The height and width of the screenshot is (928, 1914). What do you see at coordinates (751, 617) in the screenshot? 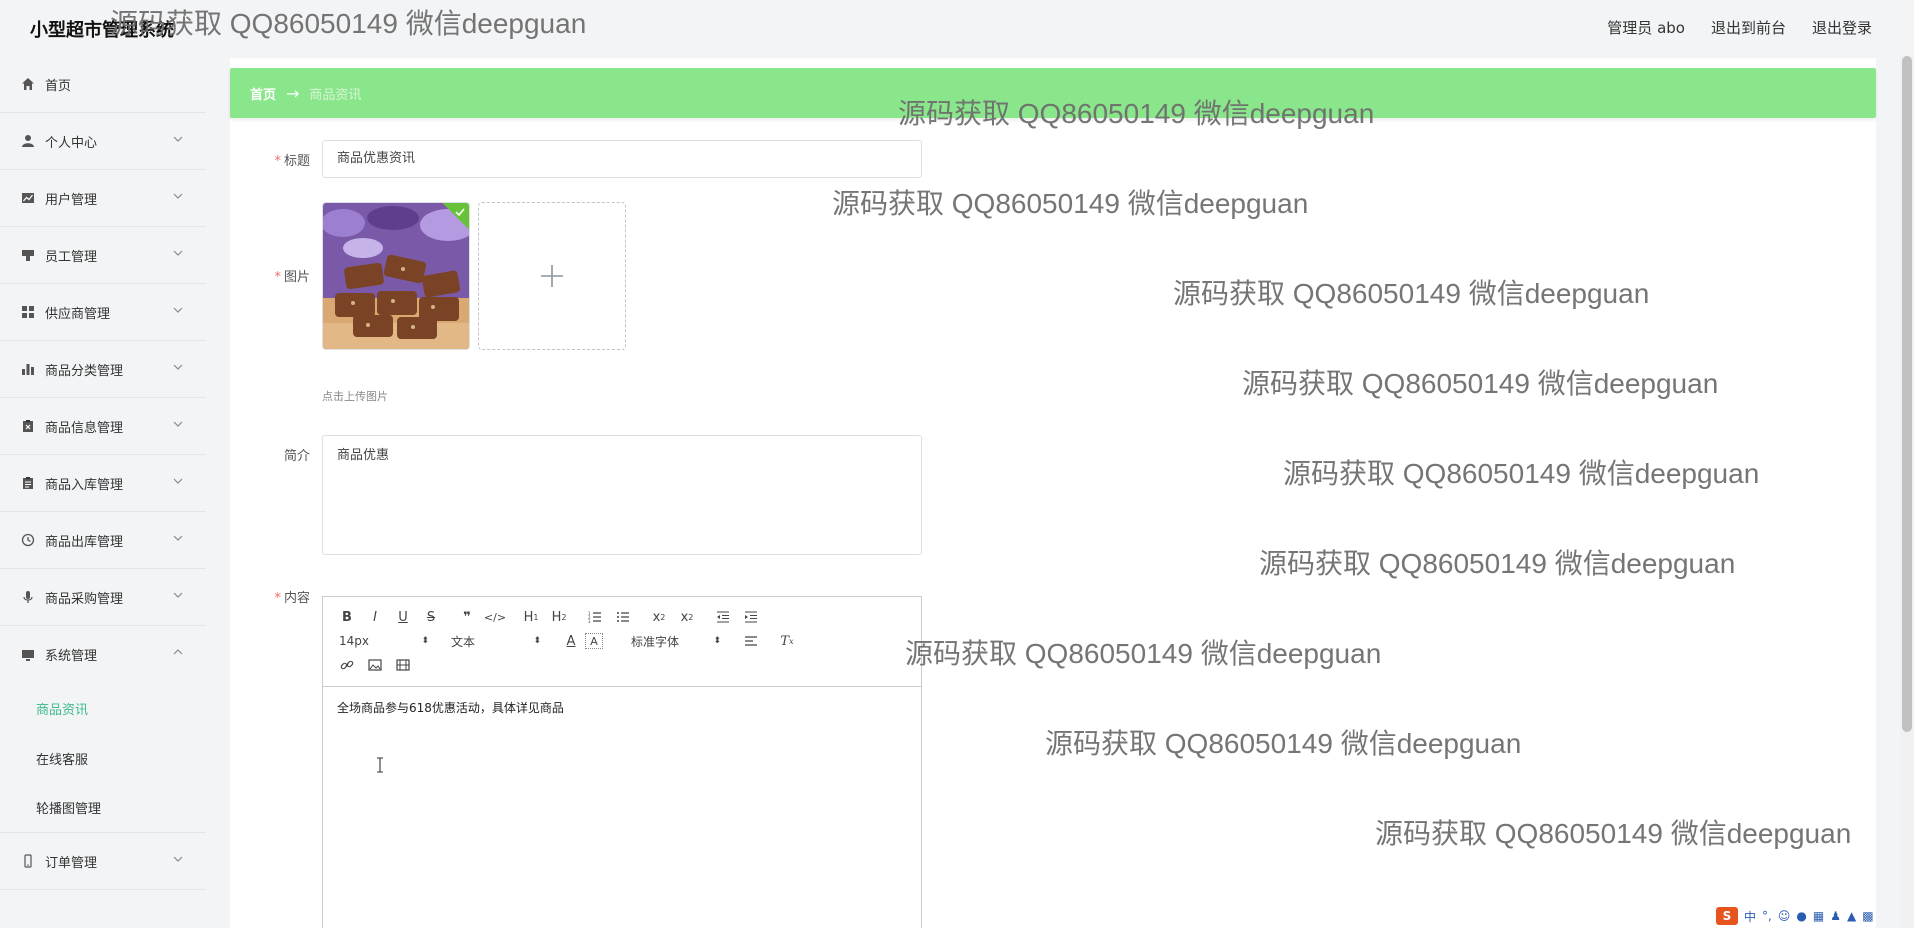
I see `indent-icon` at bounding box center [751, 617].